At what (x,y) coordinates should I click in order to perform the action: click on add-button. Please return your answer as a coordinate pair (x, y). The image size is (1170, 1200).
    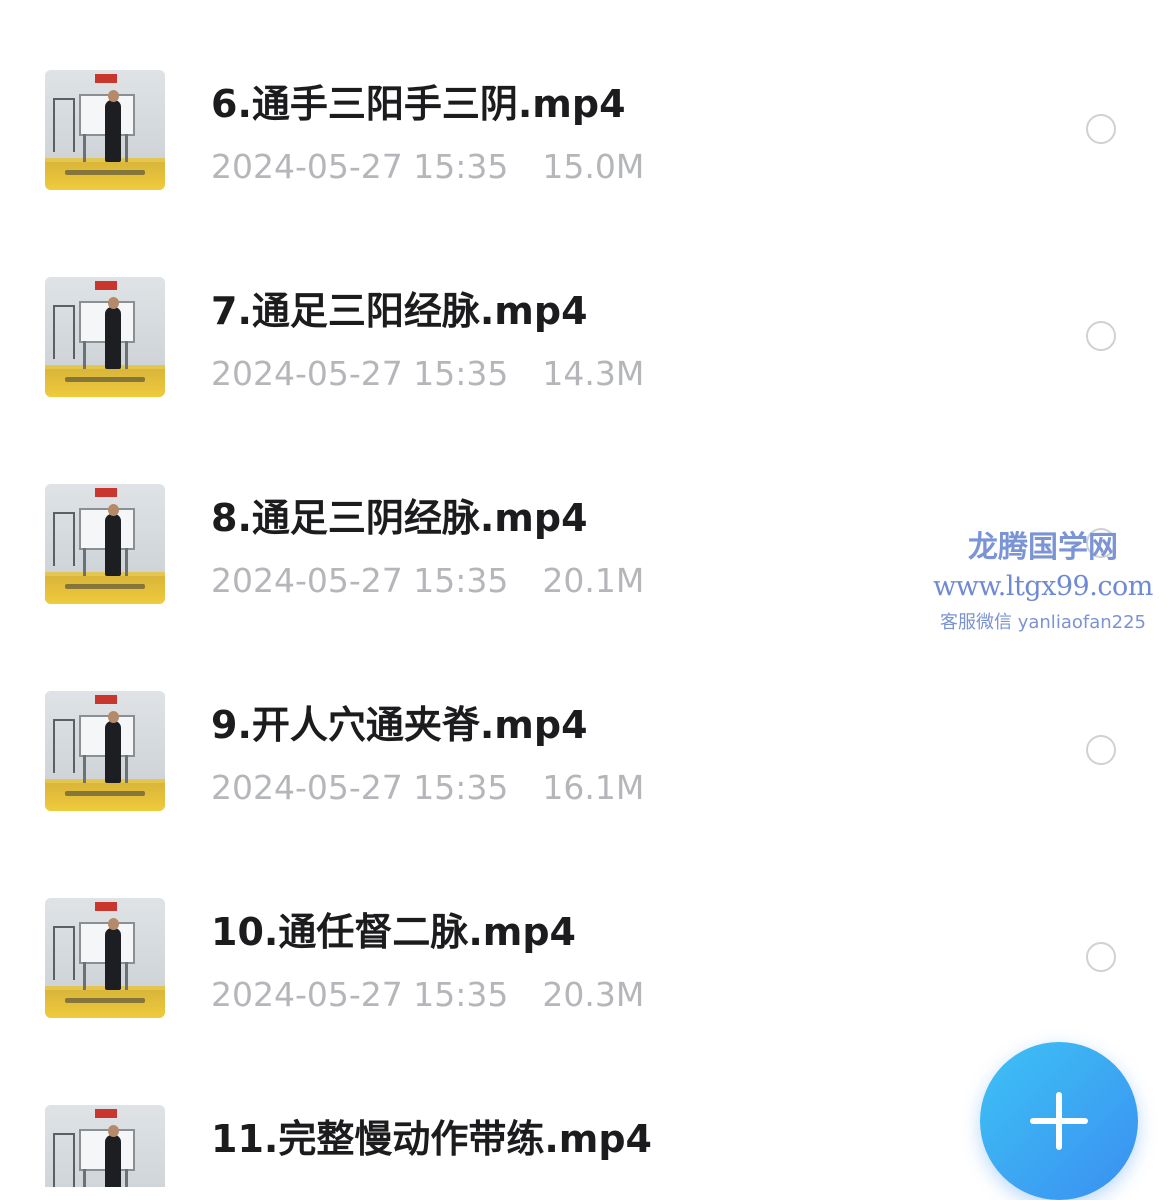
    Looking at the image, I should click on (1059, 1121).